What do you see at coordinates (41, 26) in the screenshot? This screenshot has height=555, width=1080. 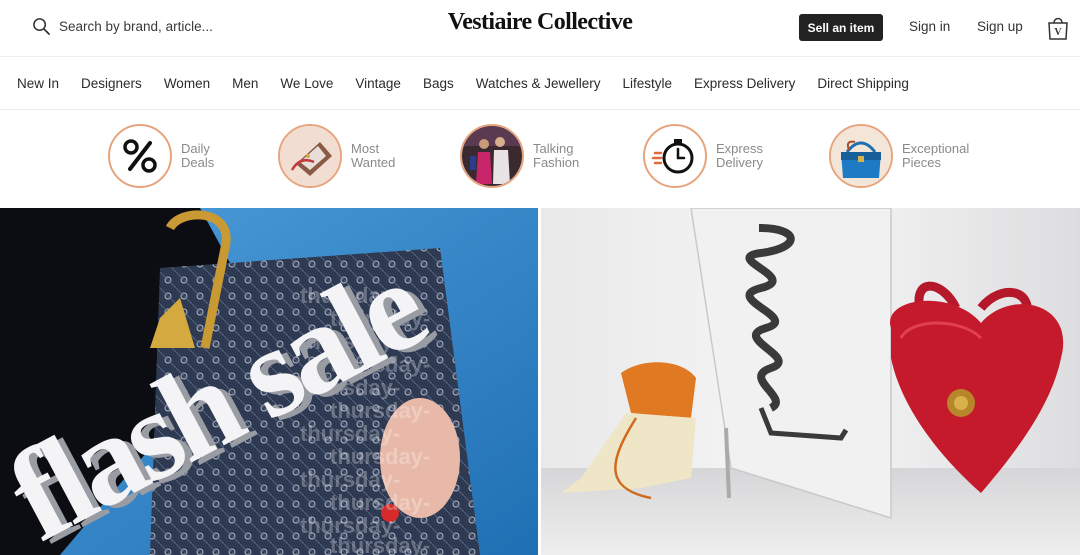 I see `search-icon` at bounding box center [41, 26].